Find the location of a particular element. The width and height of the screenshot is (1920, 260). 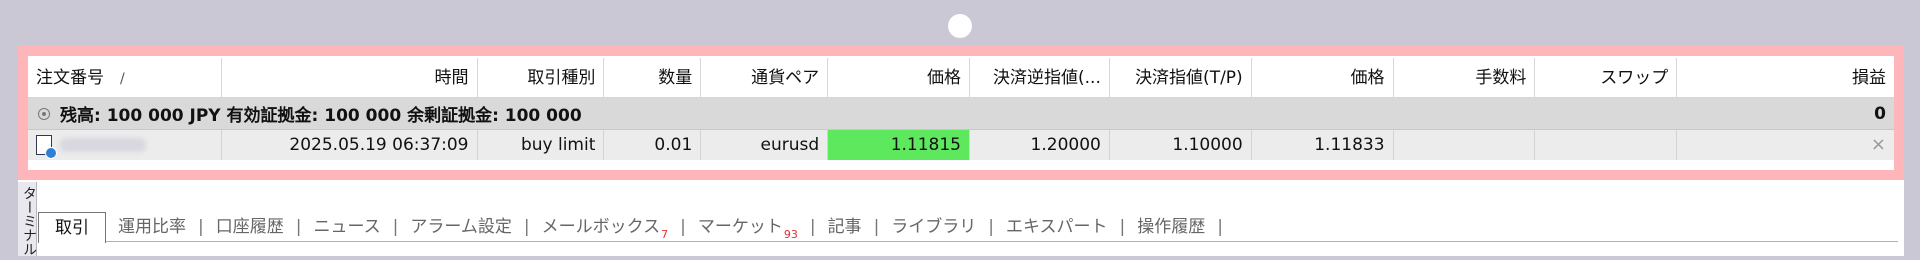

tab-history-label: 口座履歴 is located at coordinates (249, 227).